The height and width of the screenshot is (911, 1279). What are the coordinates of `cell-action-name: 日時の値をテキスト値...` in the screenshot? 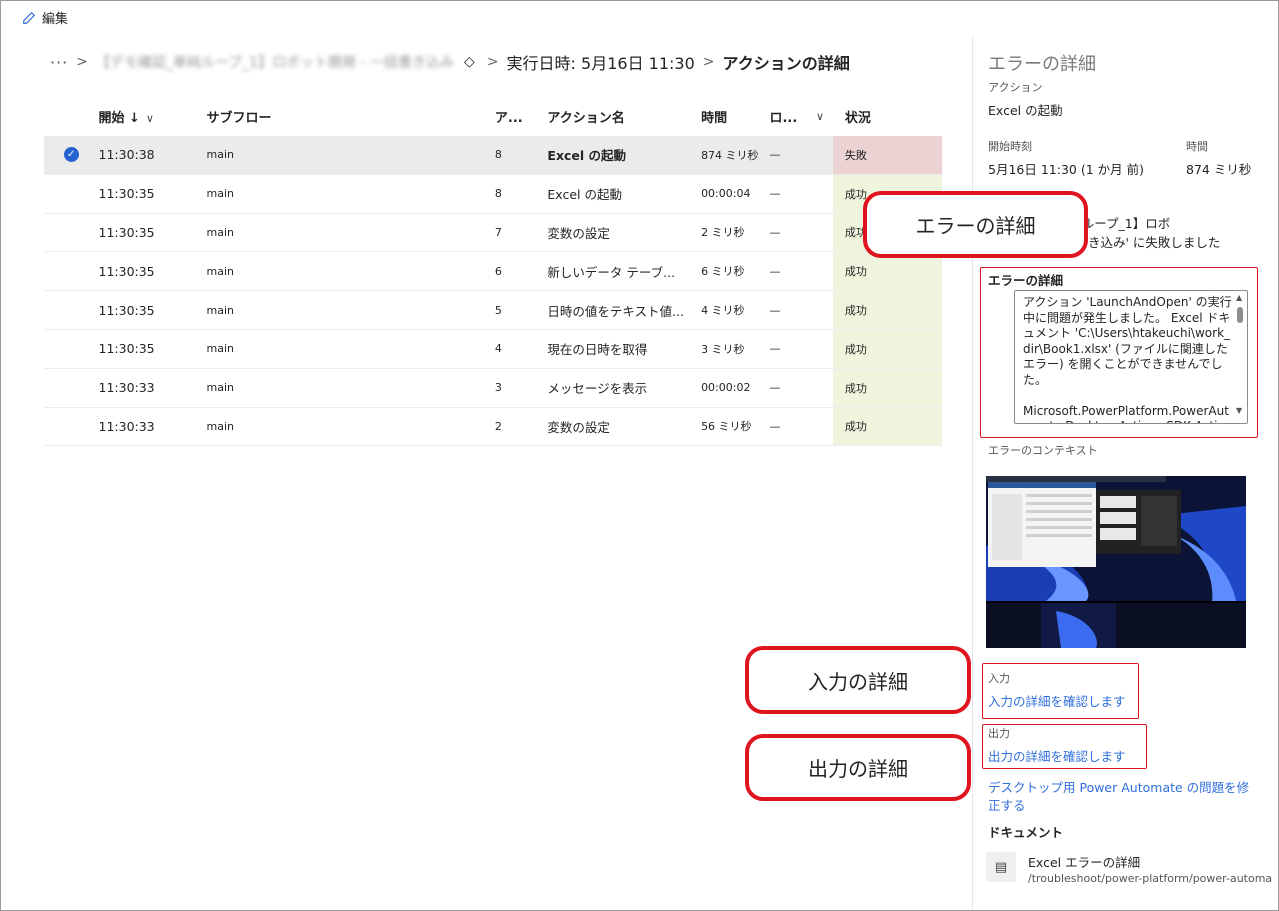 It's located at (615, 311).